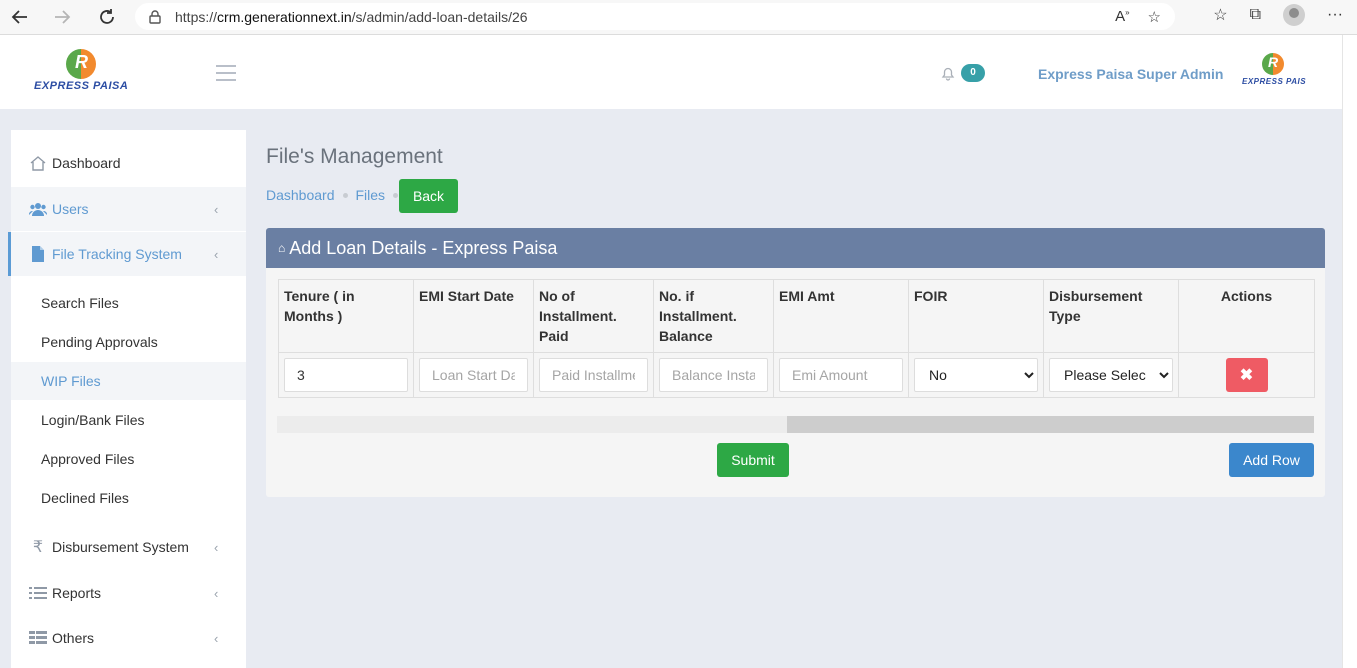 Image resolution: width=1357 pixels, height=668 pixels. What do you see at coordinates (1255, 15) in the screenshot?
I see `collections-icon: ⧉` at bounding box center [1255, 15].